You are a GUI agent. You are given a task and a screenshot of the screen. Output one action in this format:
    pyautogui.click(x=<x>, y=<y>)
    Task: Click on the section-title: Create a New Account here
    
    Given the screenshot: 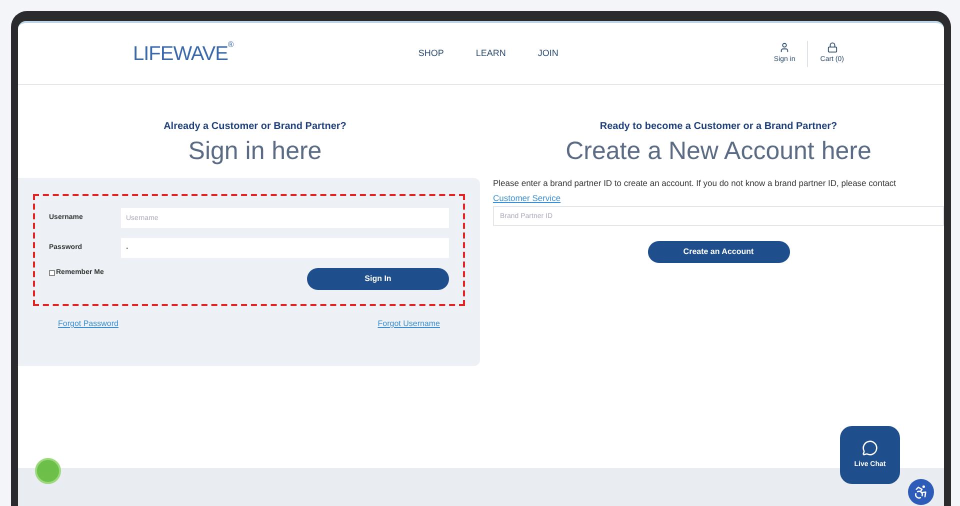 What is the action you would take?
    pyautogui.click(x=718, y=151)
    